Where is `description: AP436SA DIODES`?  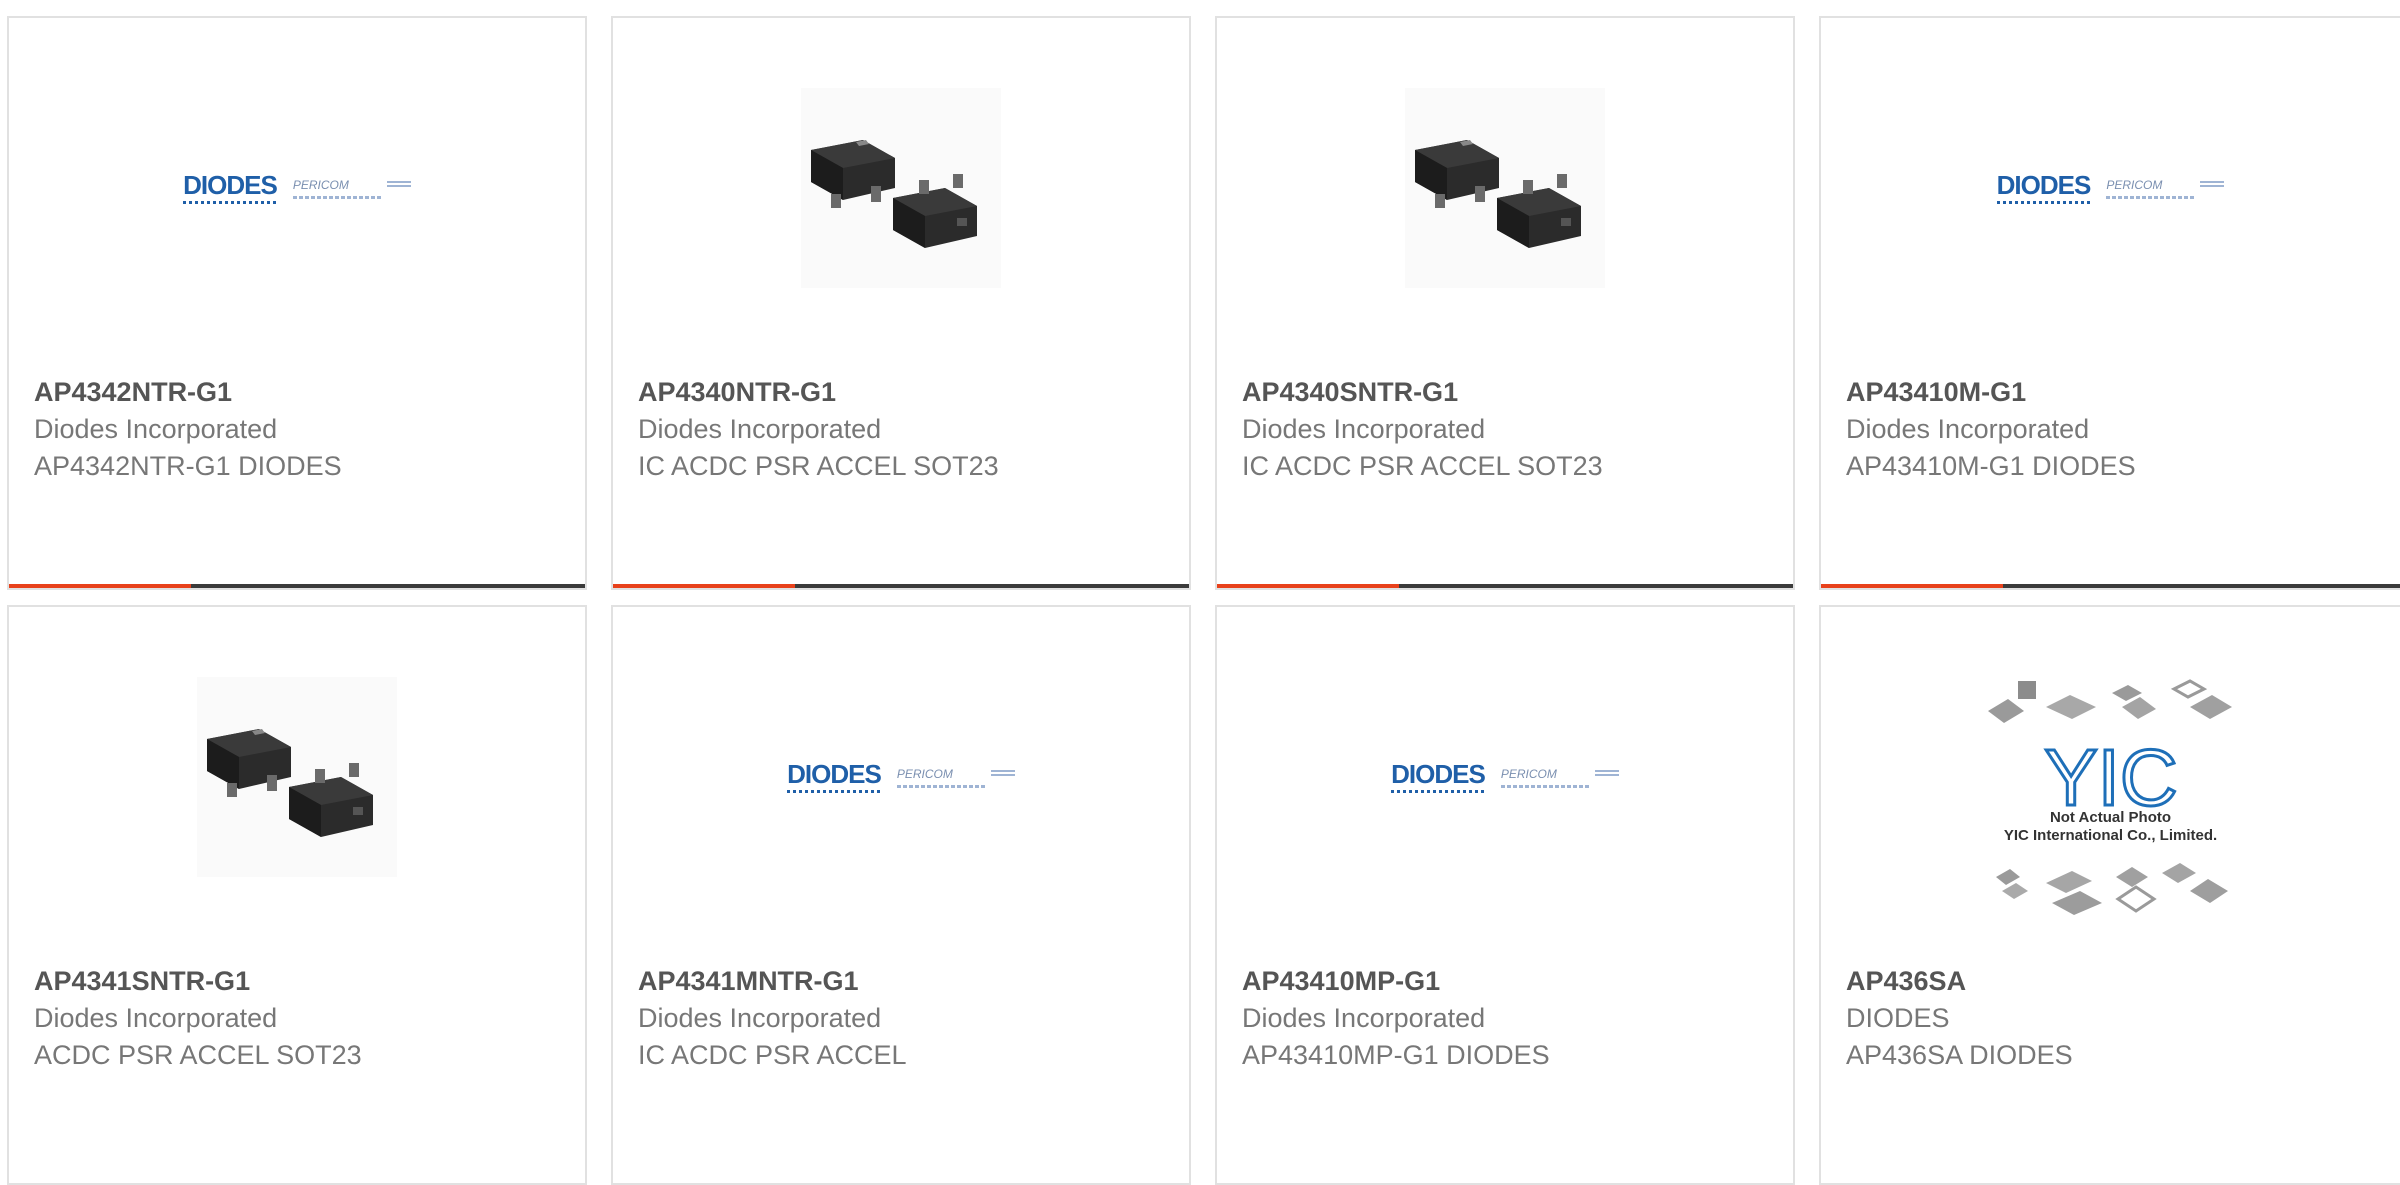
description: AP436SA DIODES is located at coordinates (1959, 1055).